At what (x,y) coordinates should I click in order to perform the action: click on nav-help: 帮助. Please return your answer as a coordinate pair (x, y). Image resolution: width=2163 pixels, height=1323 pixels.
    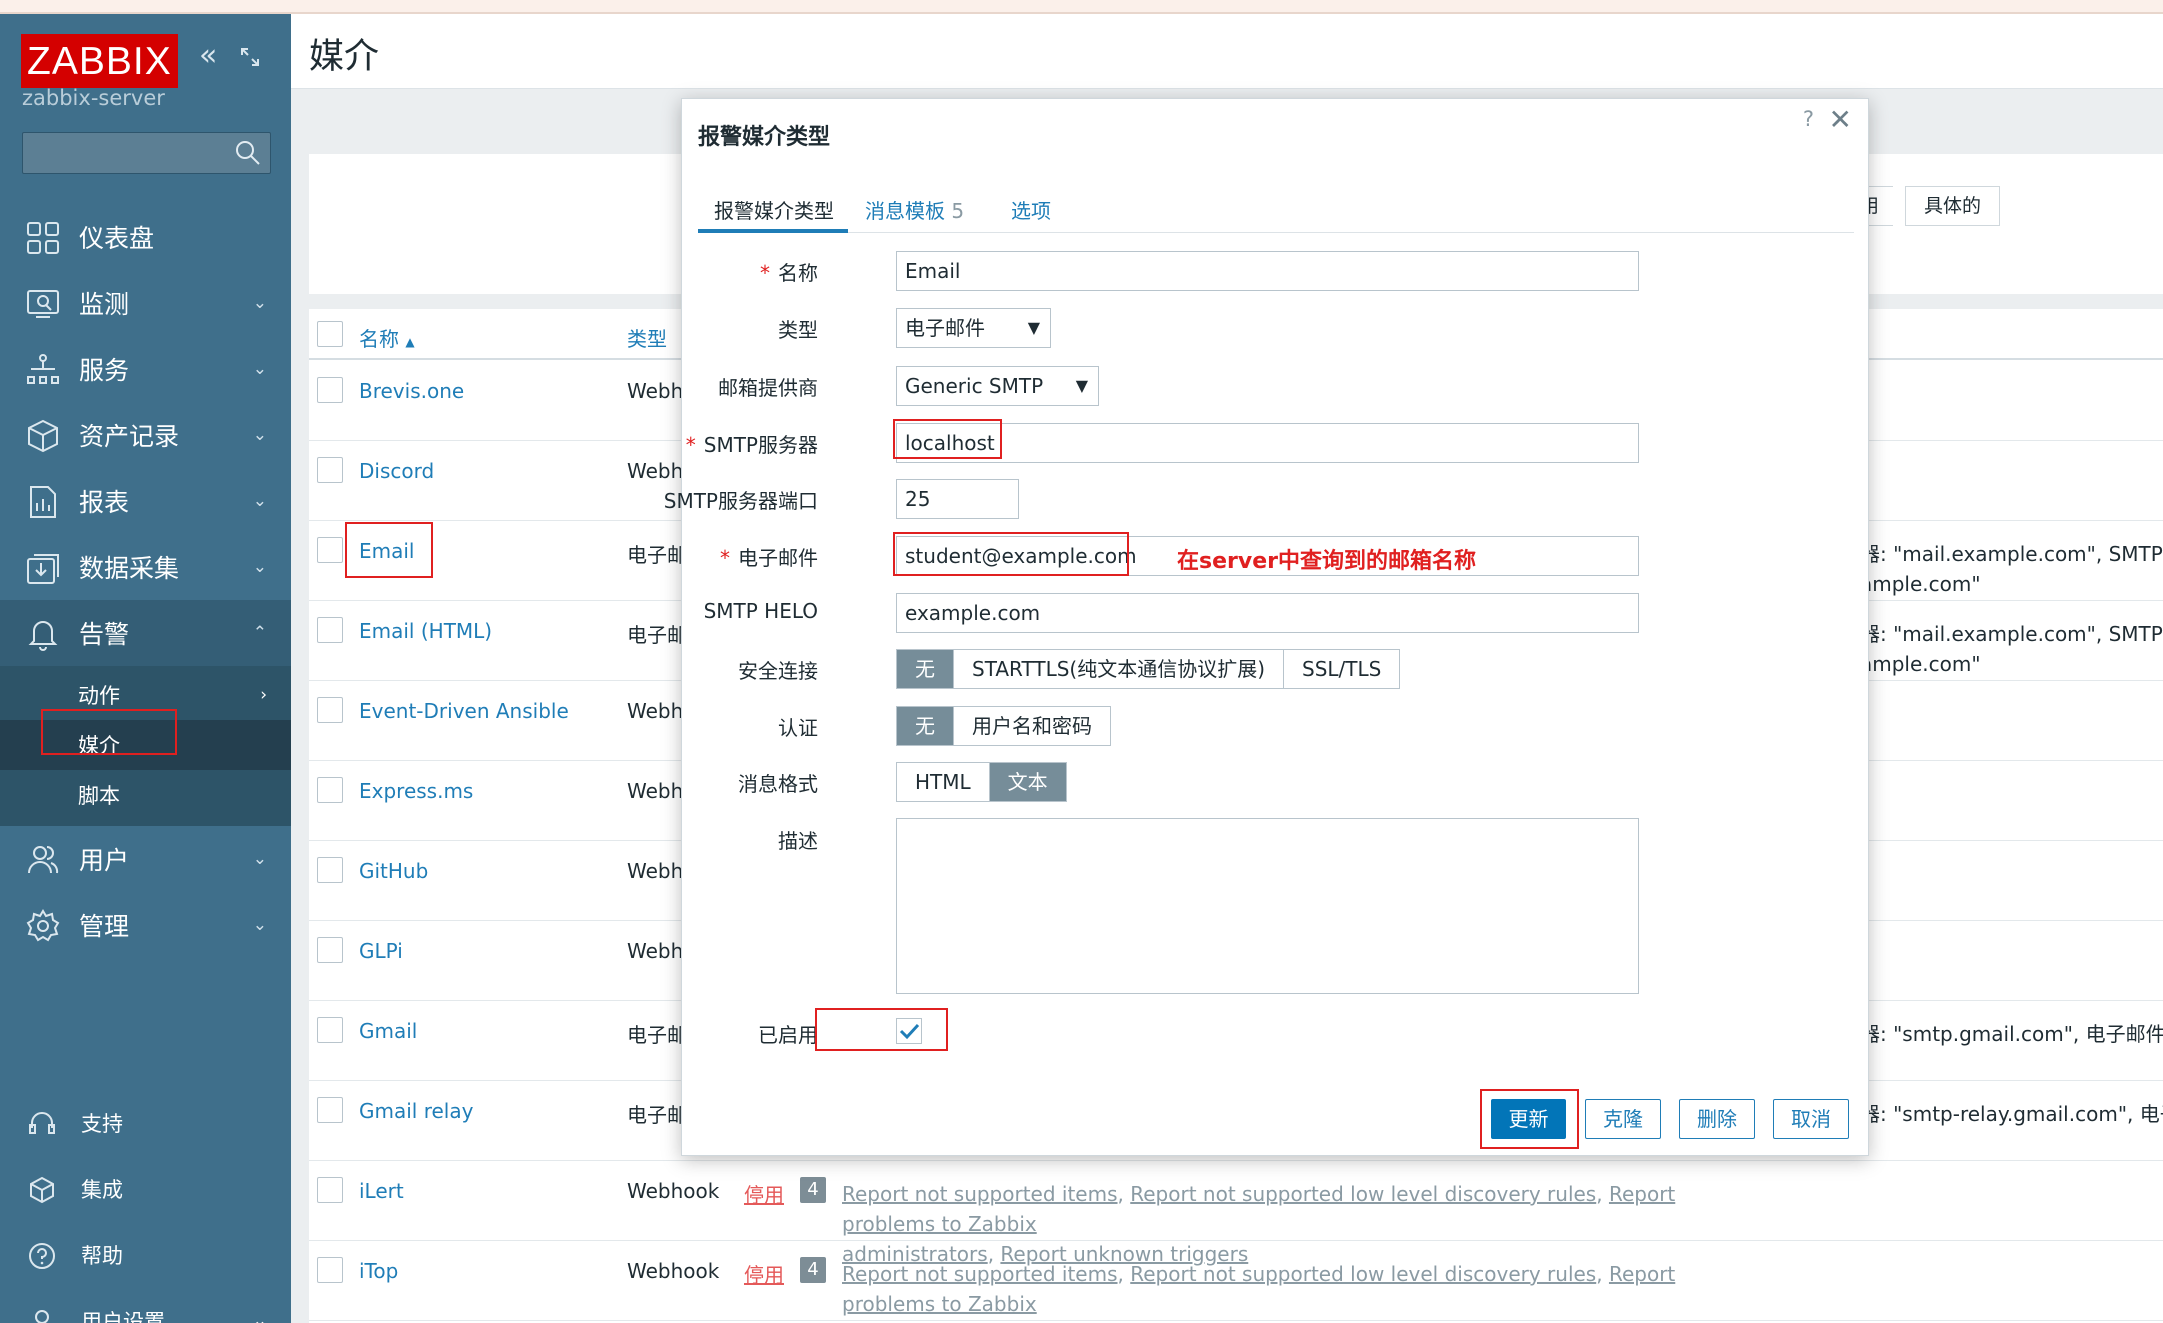
    Looking at the image, I should click on (145, 1255).